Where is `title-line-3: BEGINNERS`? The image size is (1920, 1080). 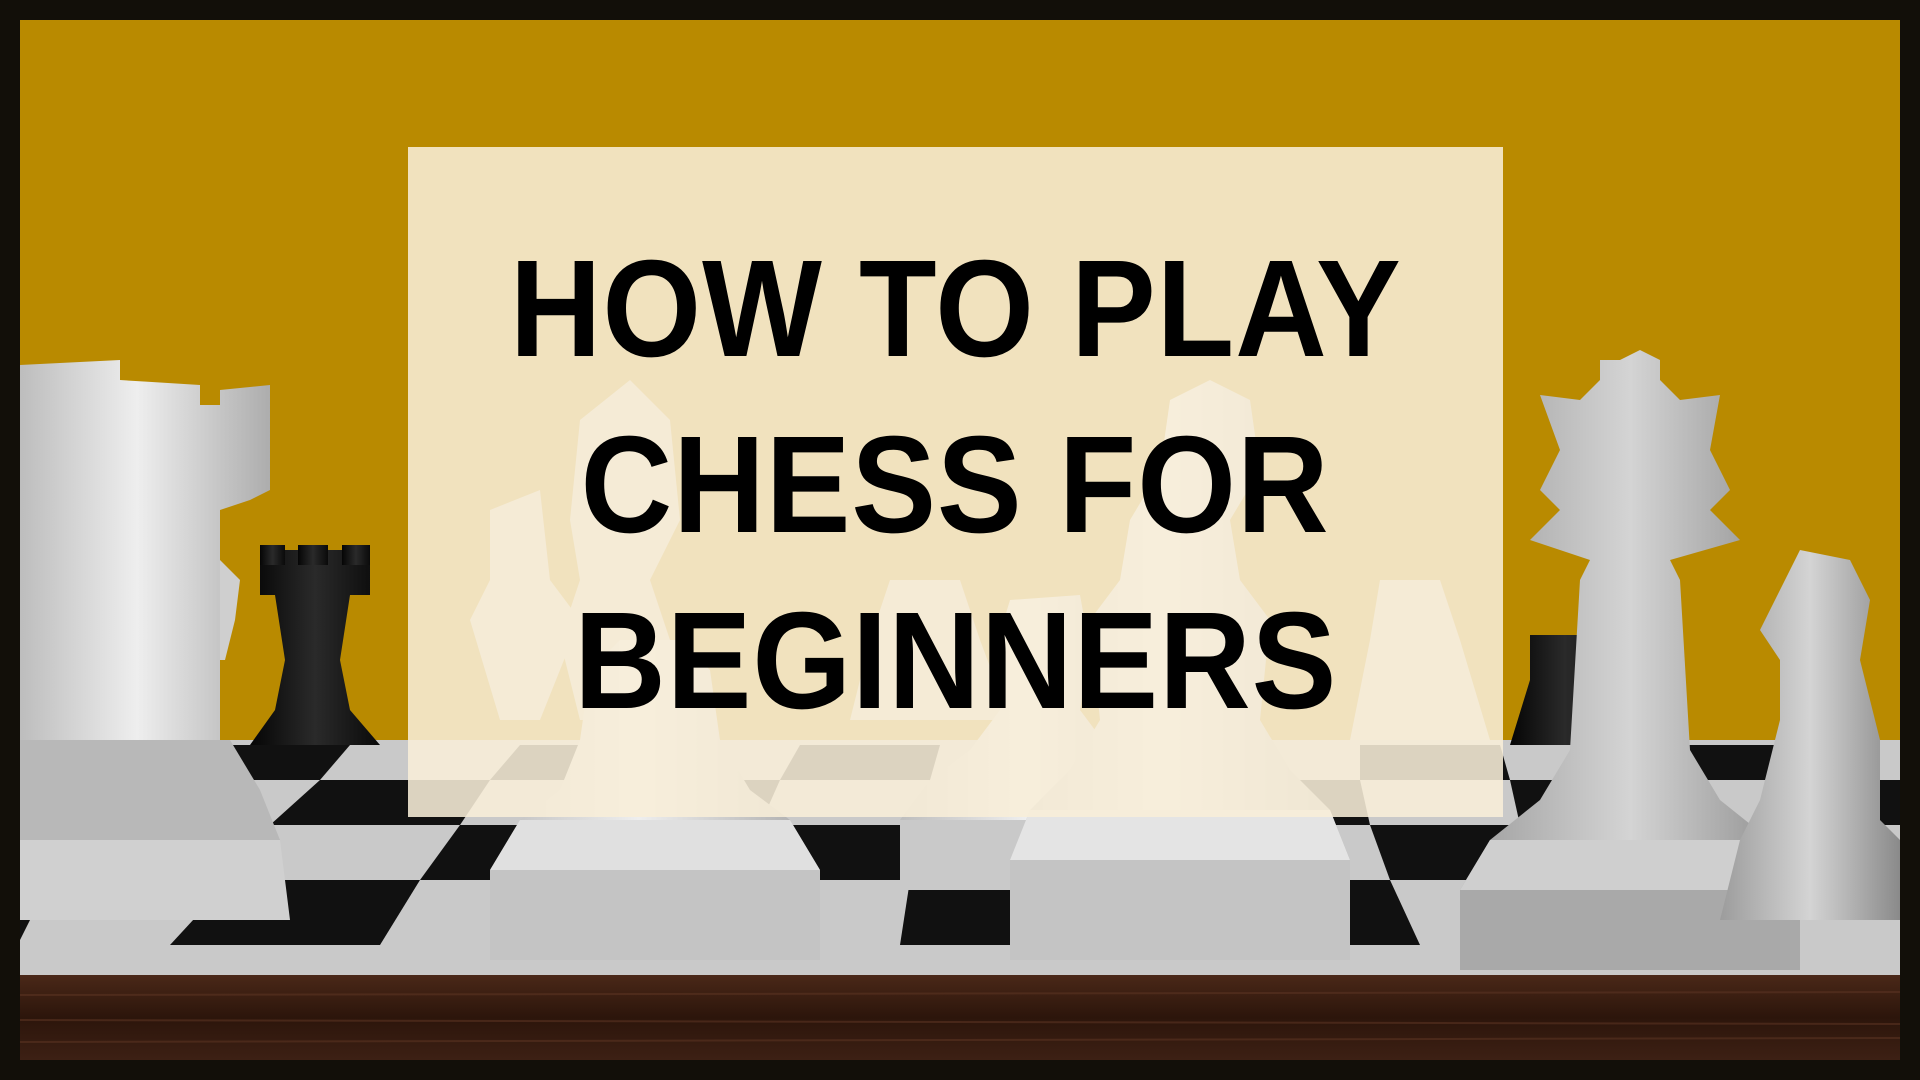
title-line-3: BEGINNERS is located at coordinates (955, 661).